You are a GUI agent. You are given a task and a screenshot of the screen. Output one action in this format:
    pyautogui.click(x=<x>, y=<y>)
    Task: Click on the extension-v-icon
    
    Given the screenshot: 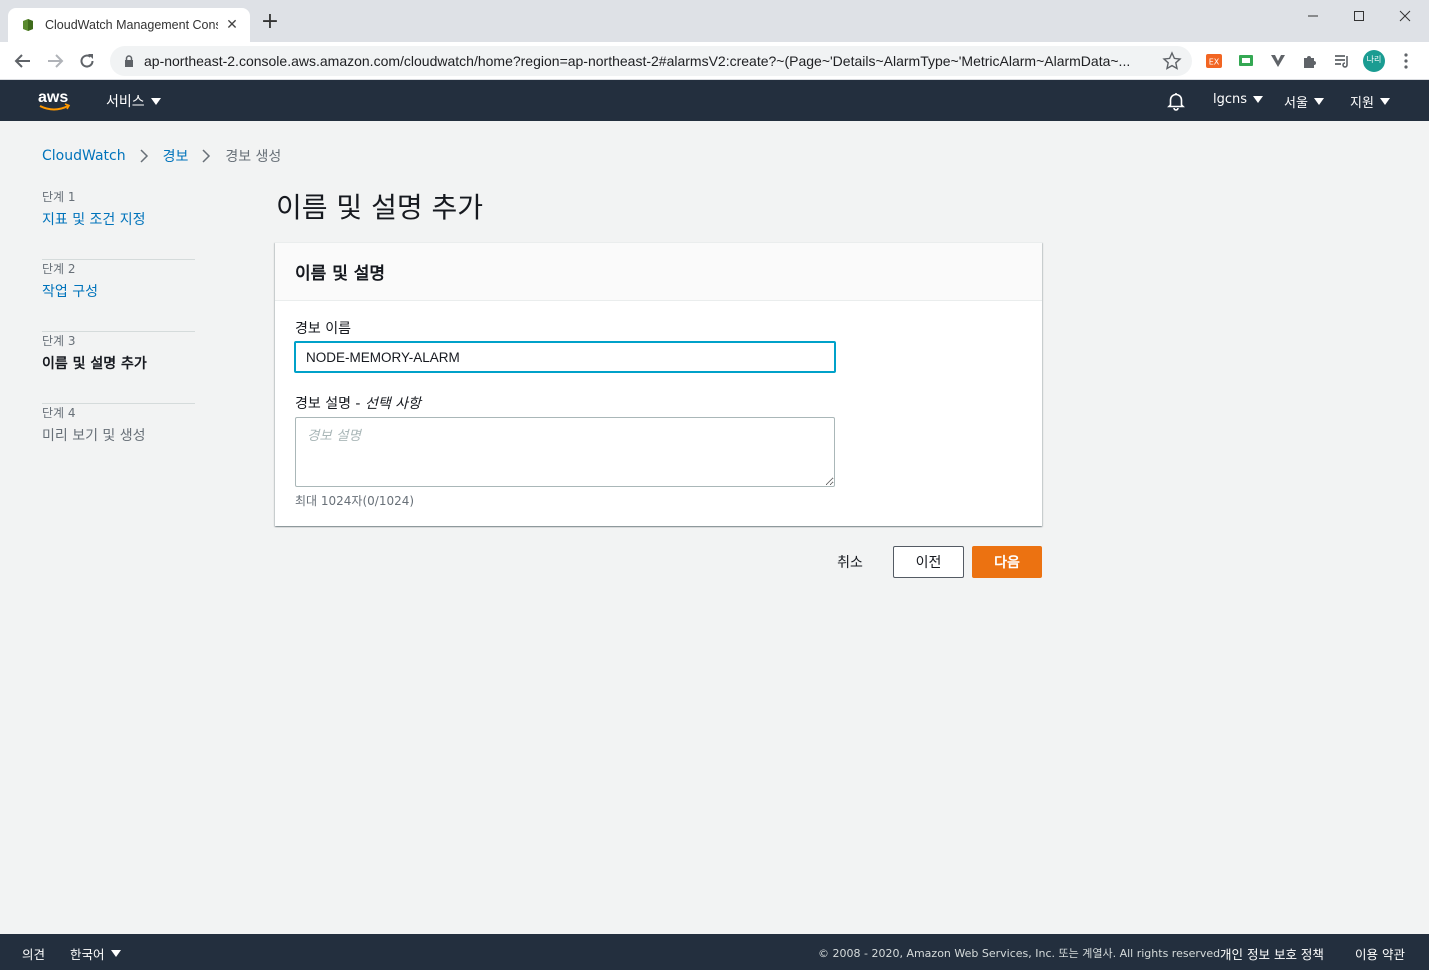 What is the action you would take?
    pyautogui.click(x=1278, y=61)
    